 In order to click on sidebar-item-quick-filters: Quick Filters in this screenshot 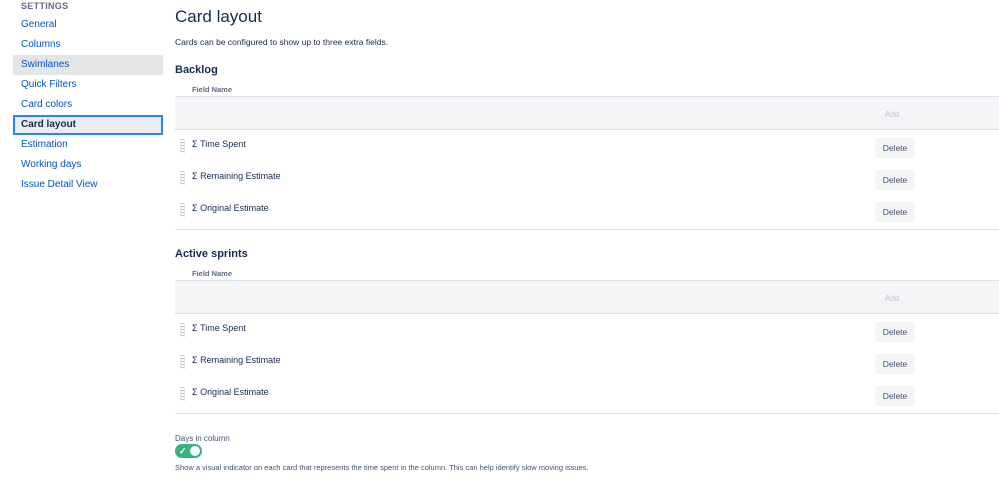, I will do `click(88, 85)`.